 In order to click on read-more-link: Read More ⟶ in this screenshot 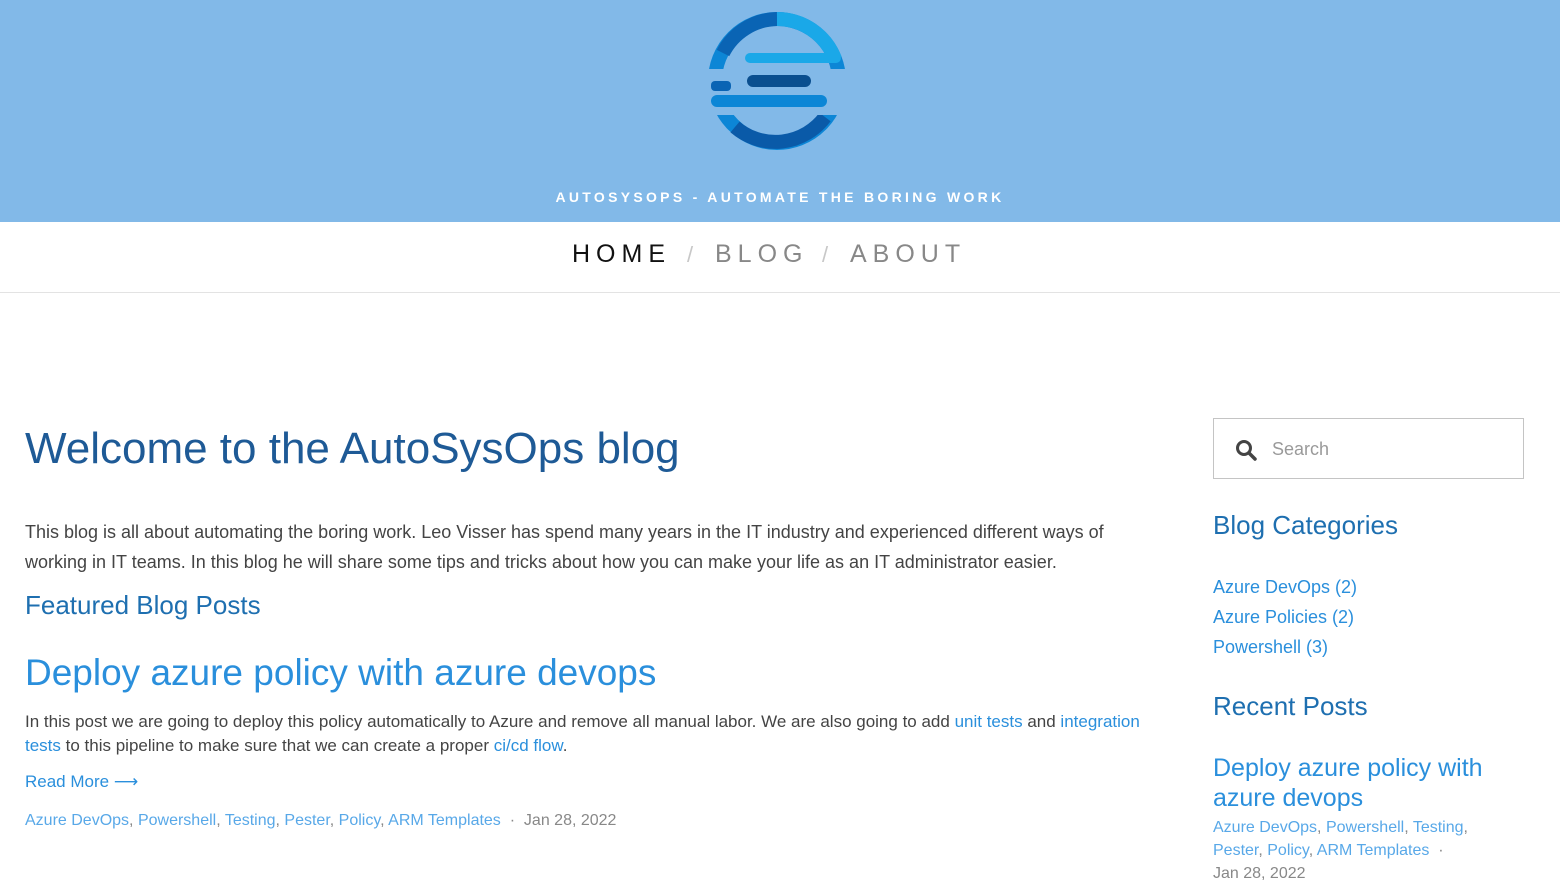, I will do `click(81, 782)`.